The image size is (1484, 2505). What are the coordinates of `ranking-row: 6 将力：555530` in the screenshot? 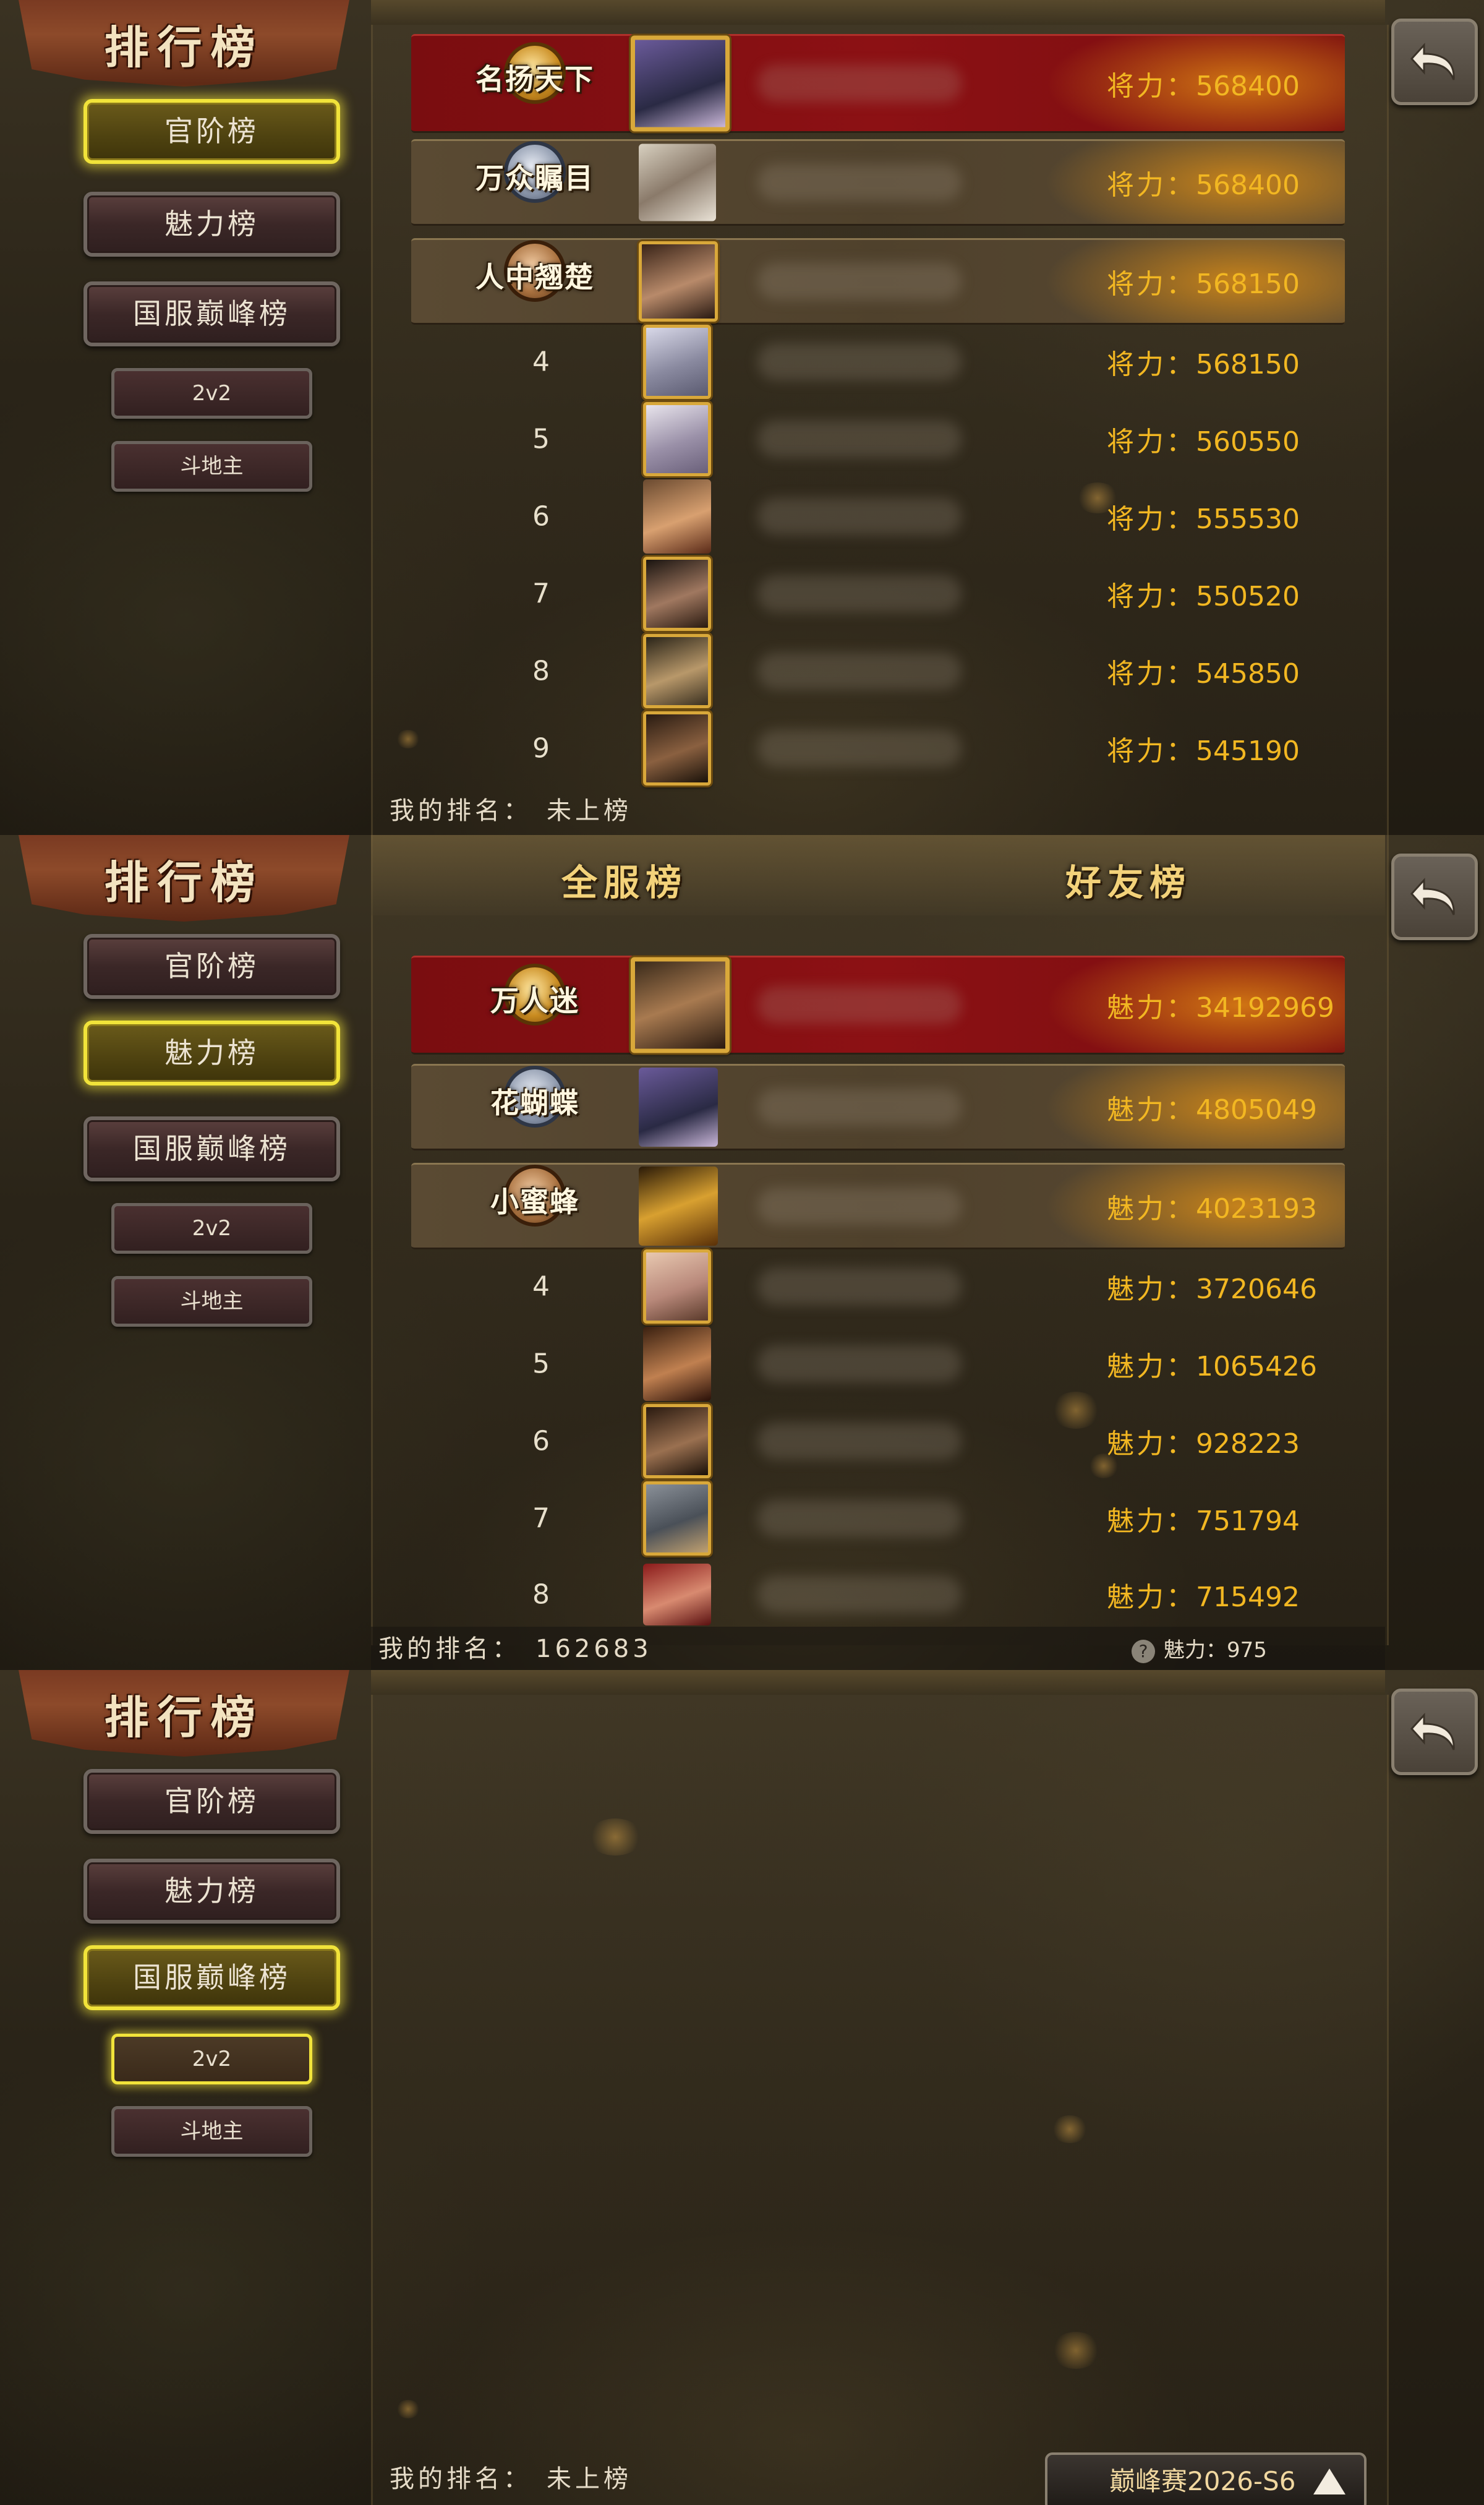 It's located at (878, 516).